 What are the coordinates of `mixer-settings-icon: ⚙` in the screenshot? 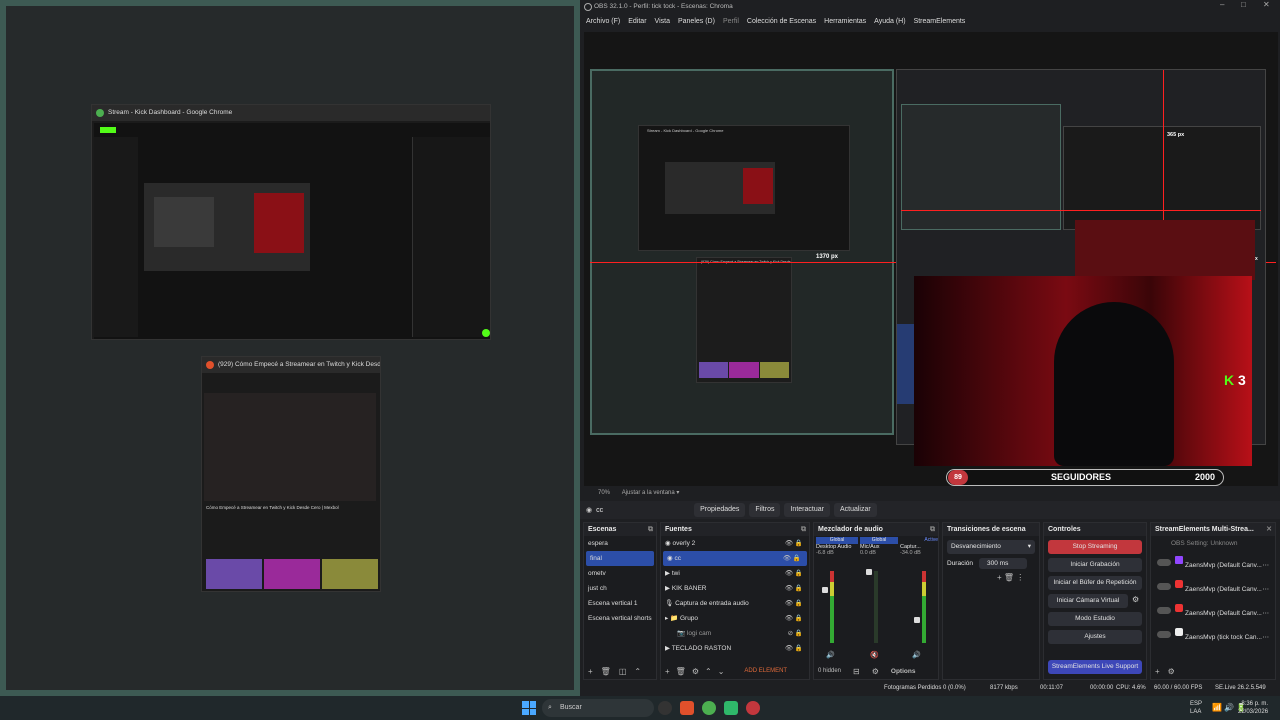 It's located at (875, 671).